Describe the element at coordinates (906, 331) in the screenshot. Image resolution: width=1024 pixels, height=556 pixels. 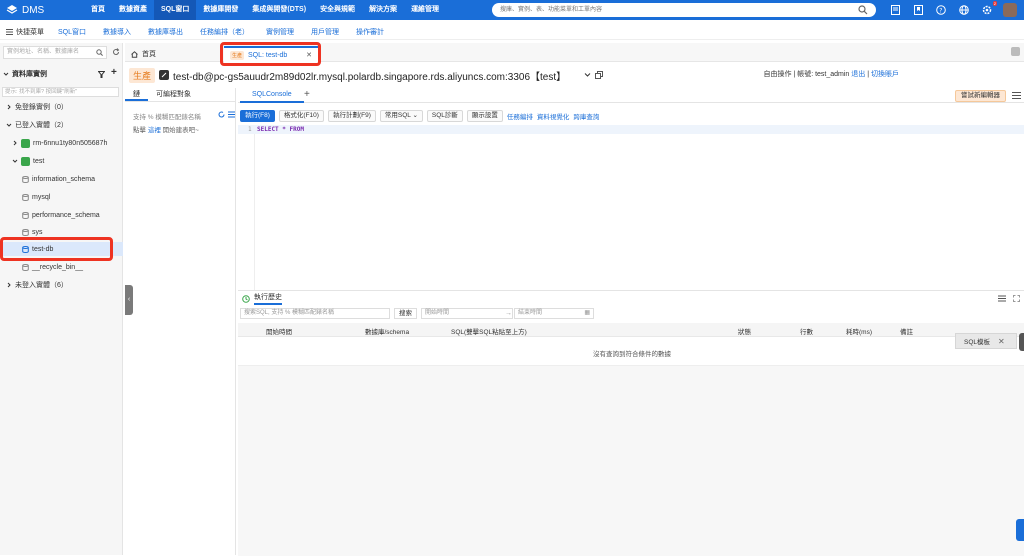
I see `col-remark: 備註` at that location.